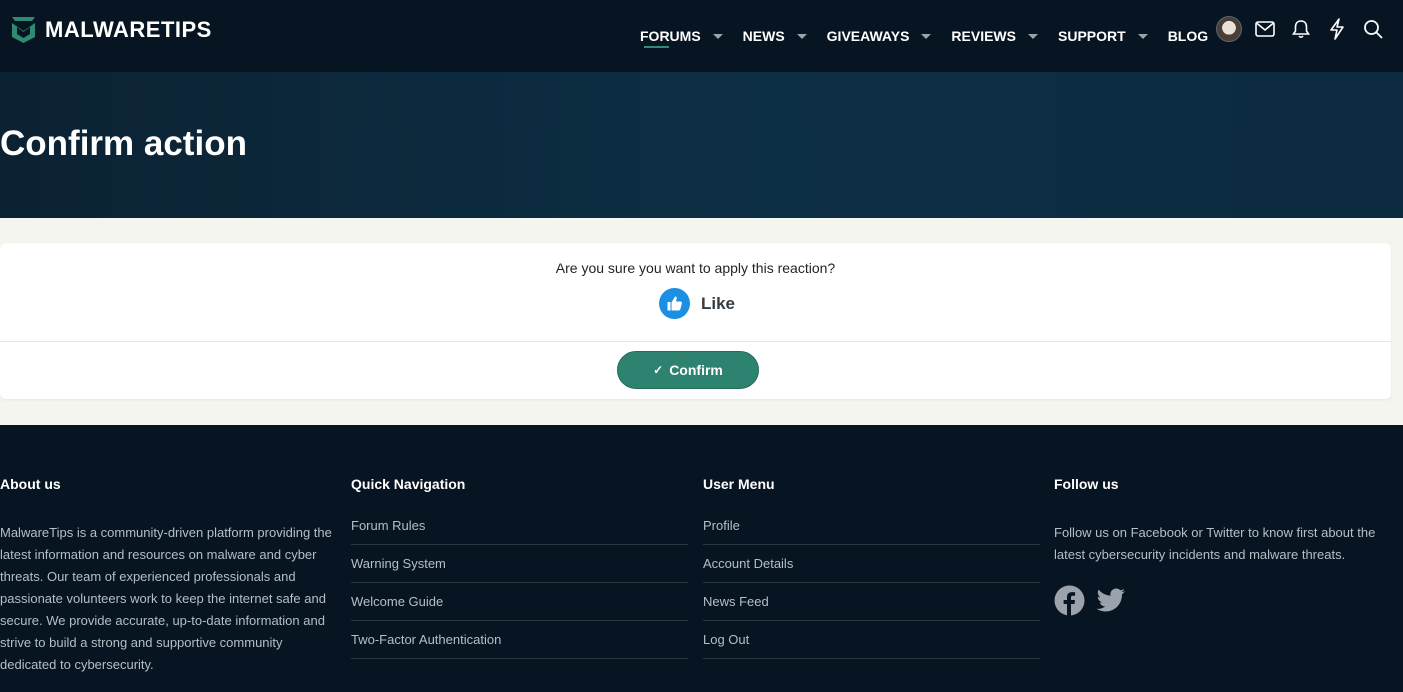 This screenshot has height=692, width=1403. What do you see at coordinates (1301, 29) in the screenshot?
I see `bell-icon` at bounding box center [1301, 29].